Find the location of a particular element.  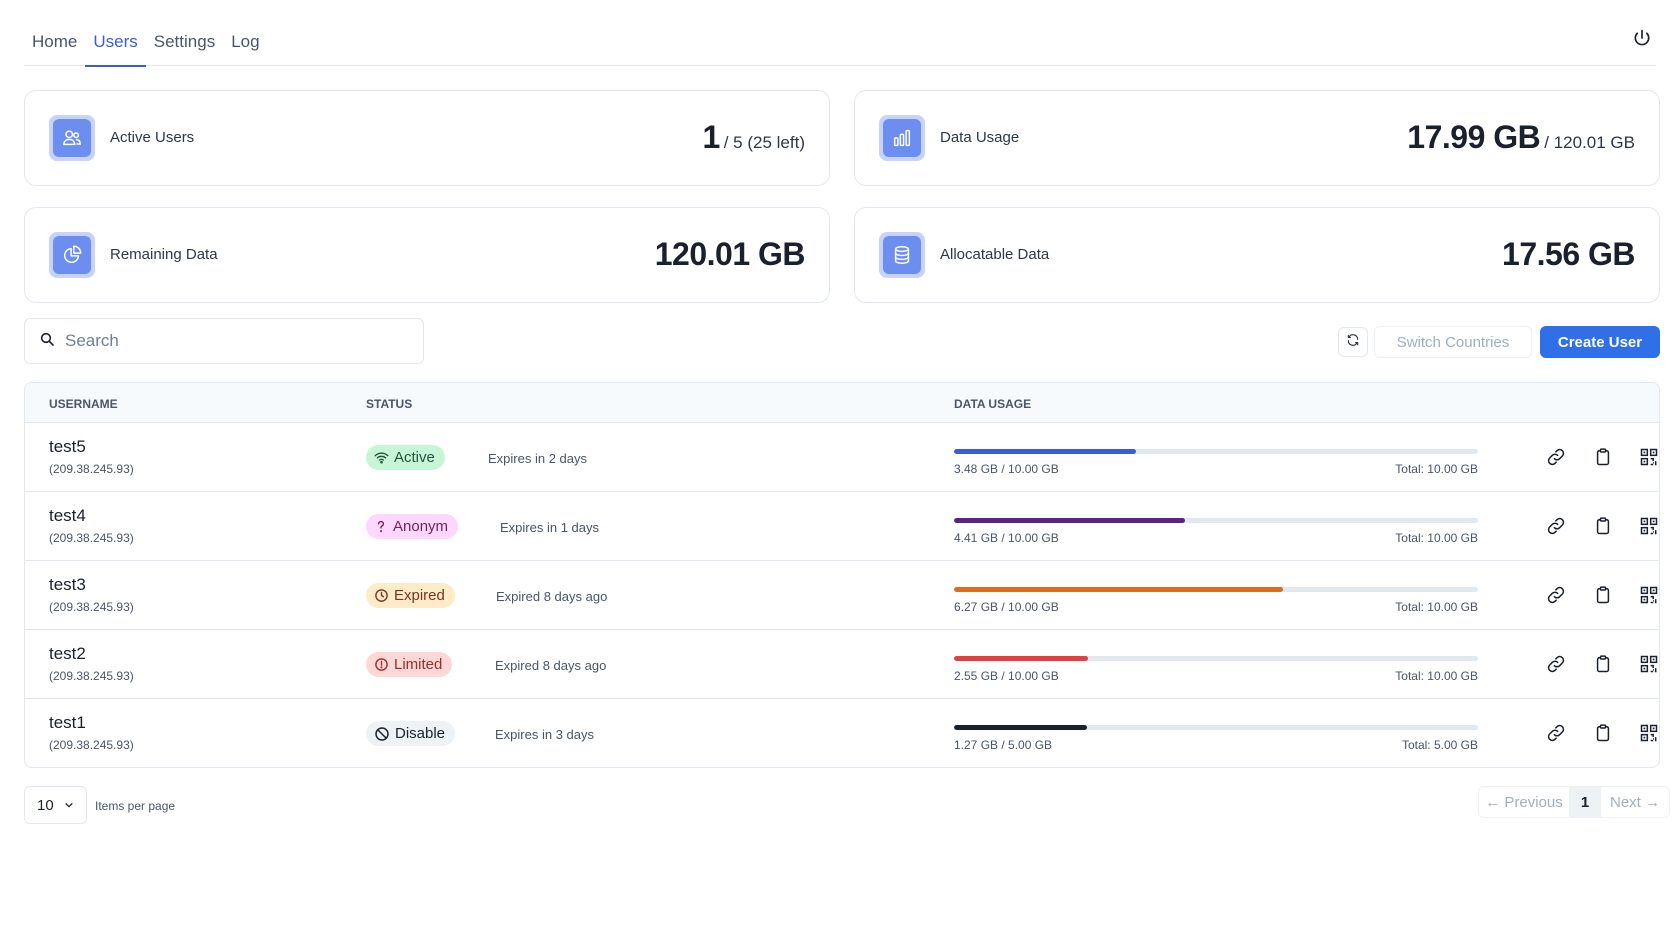

expiry-text: Expires in 2 days is located at coordinates (537, 458).